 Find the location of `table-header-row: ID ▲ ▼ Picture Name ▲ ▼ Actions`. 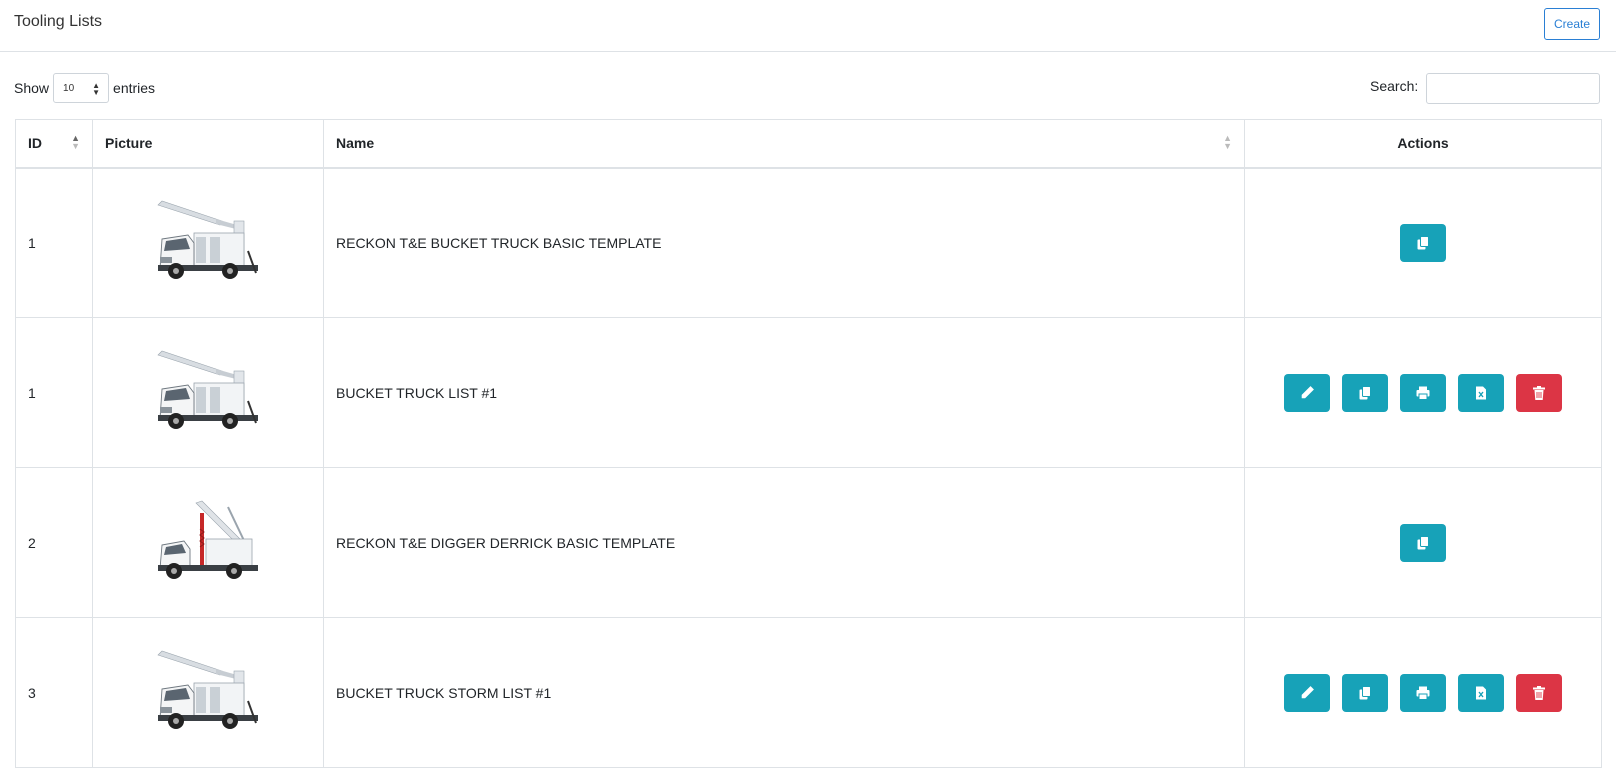

table-header-row: ID ▲ ▼ Picture Name ▲ ▼ Actions is located at coordinates (808, 144).